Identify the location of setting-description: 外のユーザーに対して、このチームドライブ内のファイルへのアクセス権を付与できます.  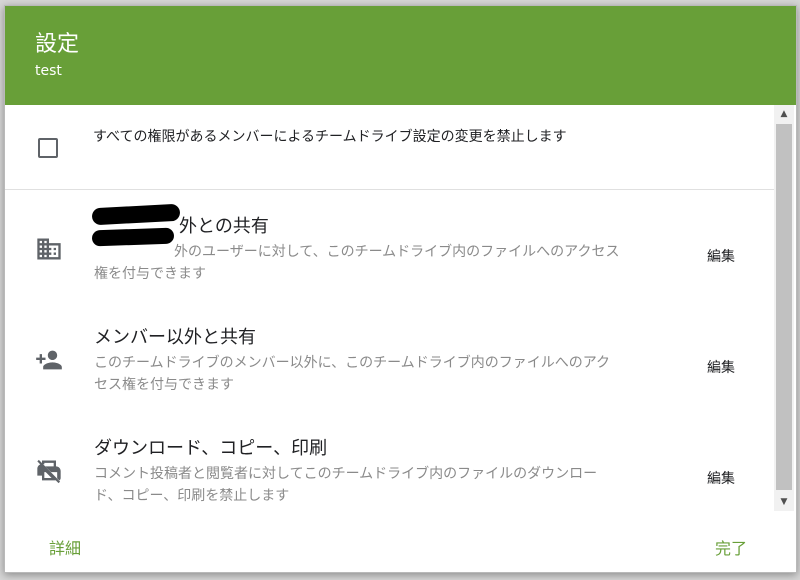
(357, 263).